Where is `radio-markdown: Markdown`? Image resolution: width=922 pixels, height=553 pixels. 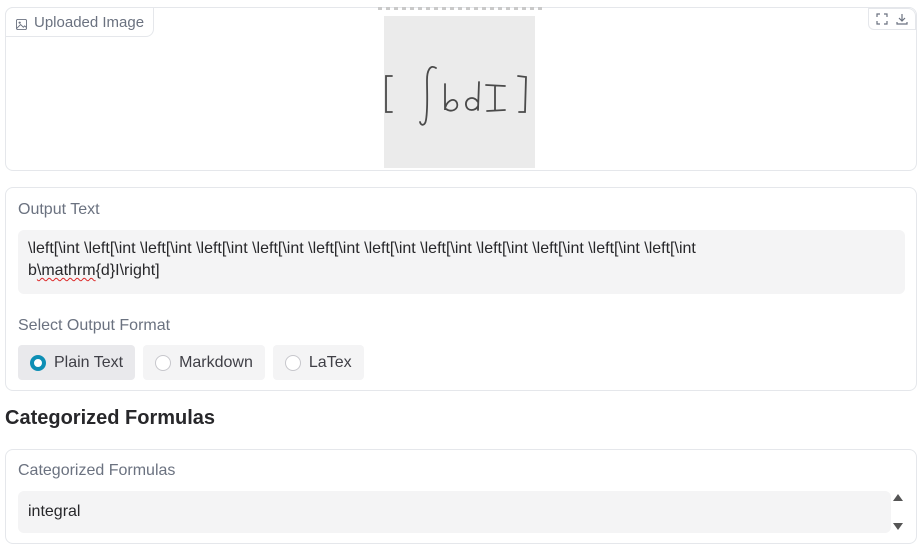 radio-markdown: Markdown is located at coordinates (204, 362).